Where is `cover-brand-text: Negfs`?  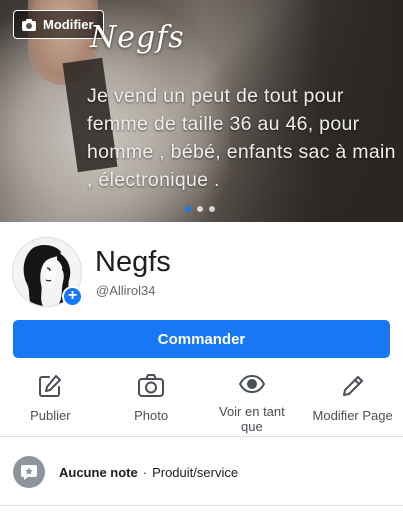 cover-brand-text: Negfs is located at coordinates (137, 37).